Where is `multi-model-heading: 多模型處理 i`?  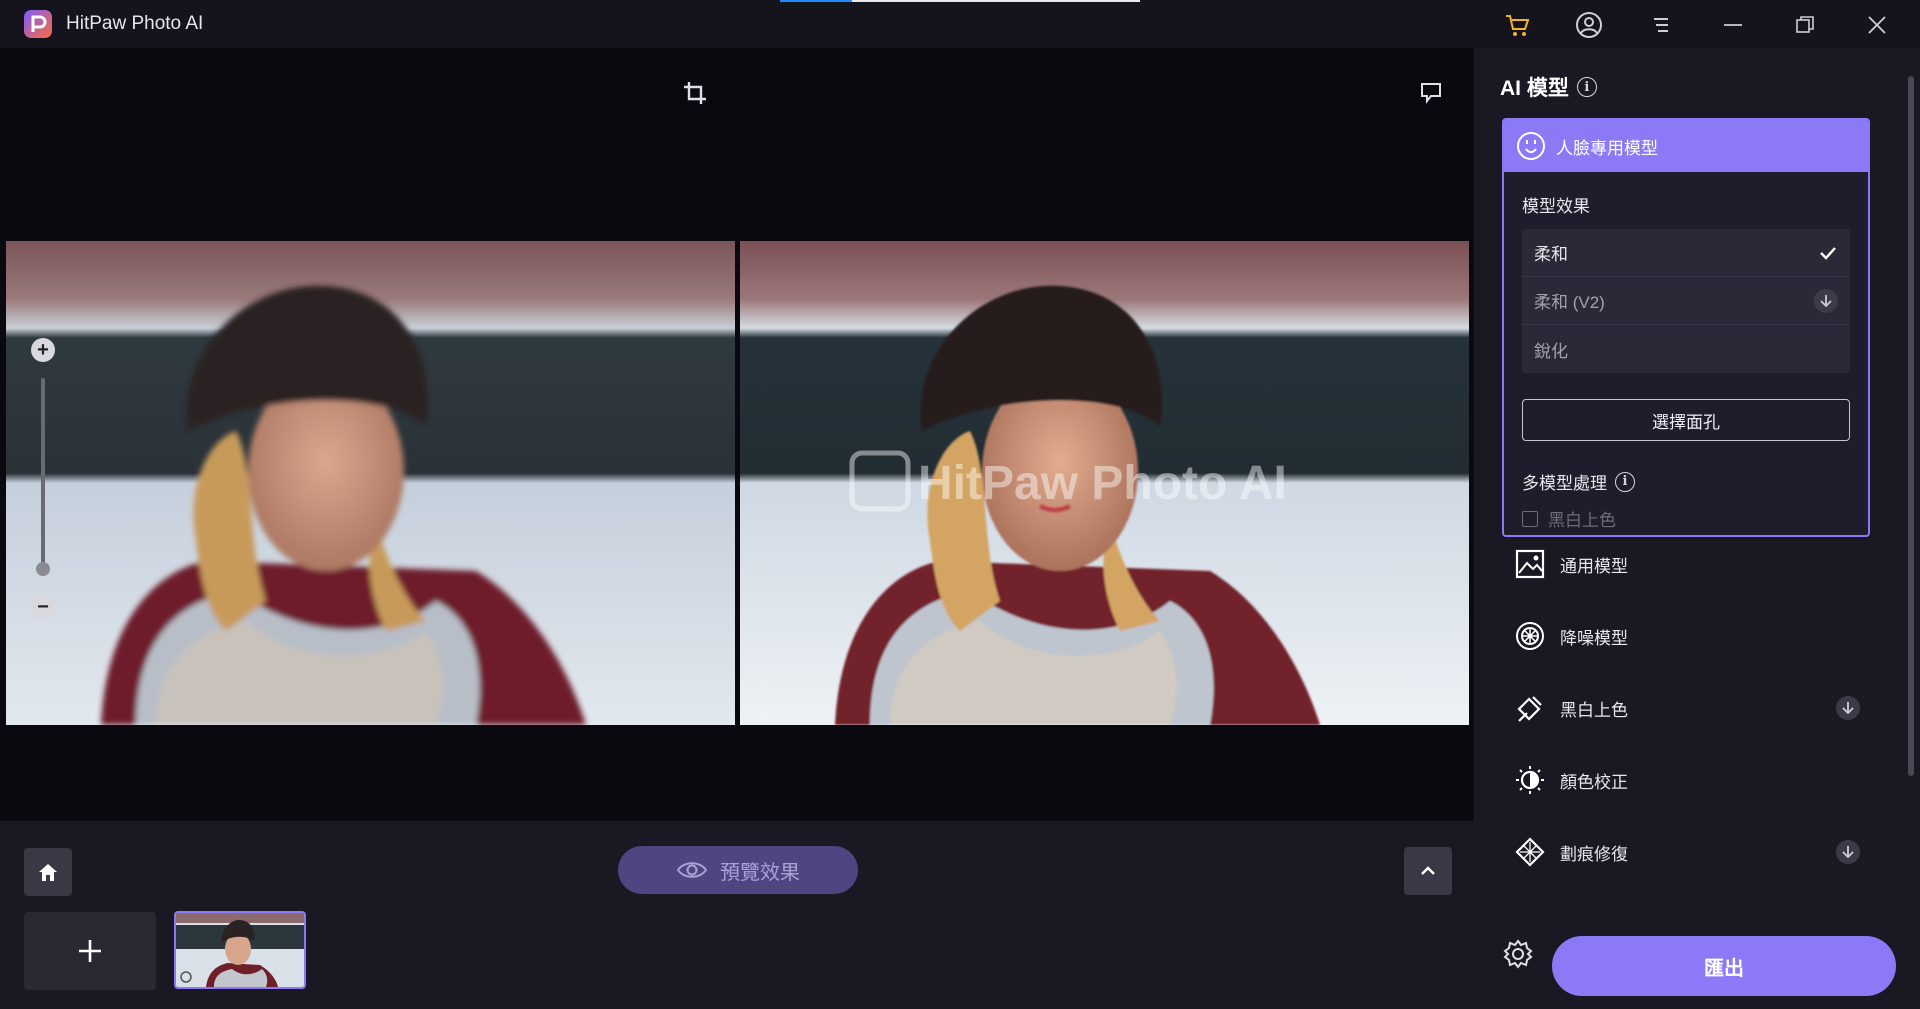 multi-model-heading: 多模型處理 i is located at coordinates (1686, 481).